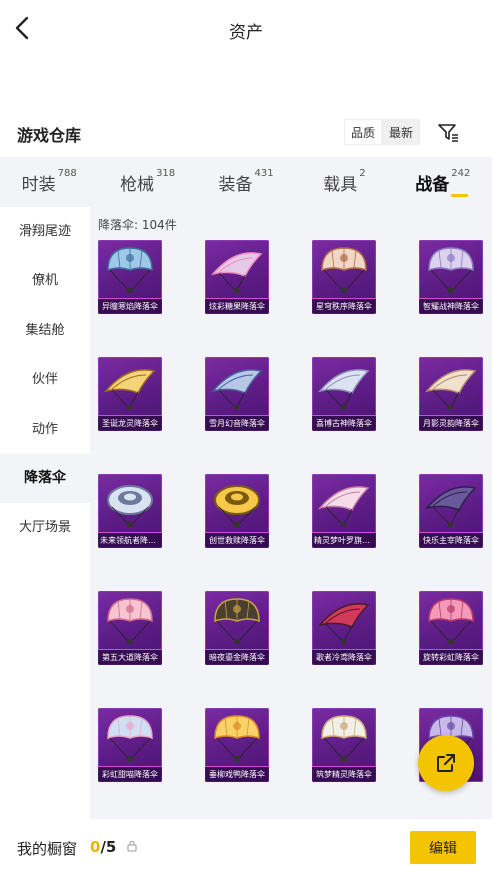 Image resolution: width=492 pixels, height=876 pixels. I want to click on parachute-item-card: 星穹秩序降落伞, so click(344, 277).